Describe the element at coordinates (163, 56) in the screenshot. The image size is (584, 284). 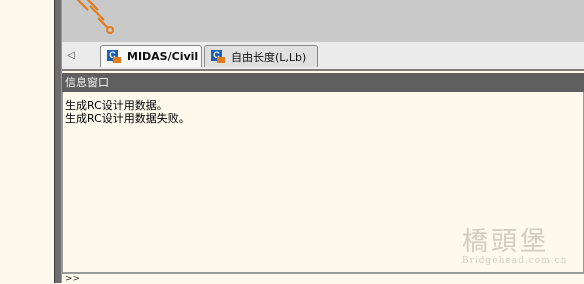
I see `tab-label: MIDAS/Civil` at that location.